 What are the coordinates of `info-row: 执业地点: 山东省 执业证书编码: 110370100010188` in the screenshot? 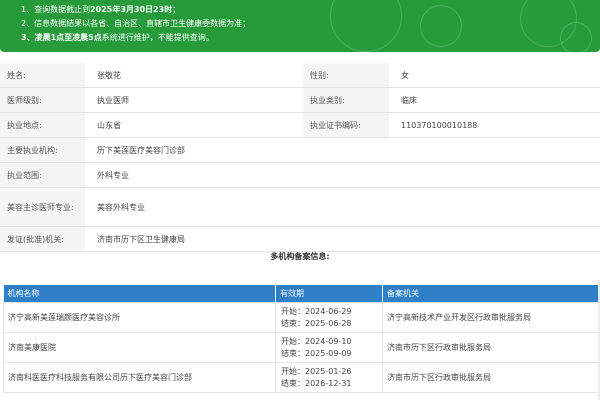 It's located at (300, 125).